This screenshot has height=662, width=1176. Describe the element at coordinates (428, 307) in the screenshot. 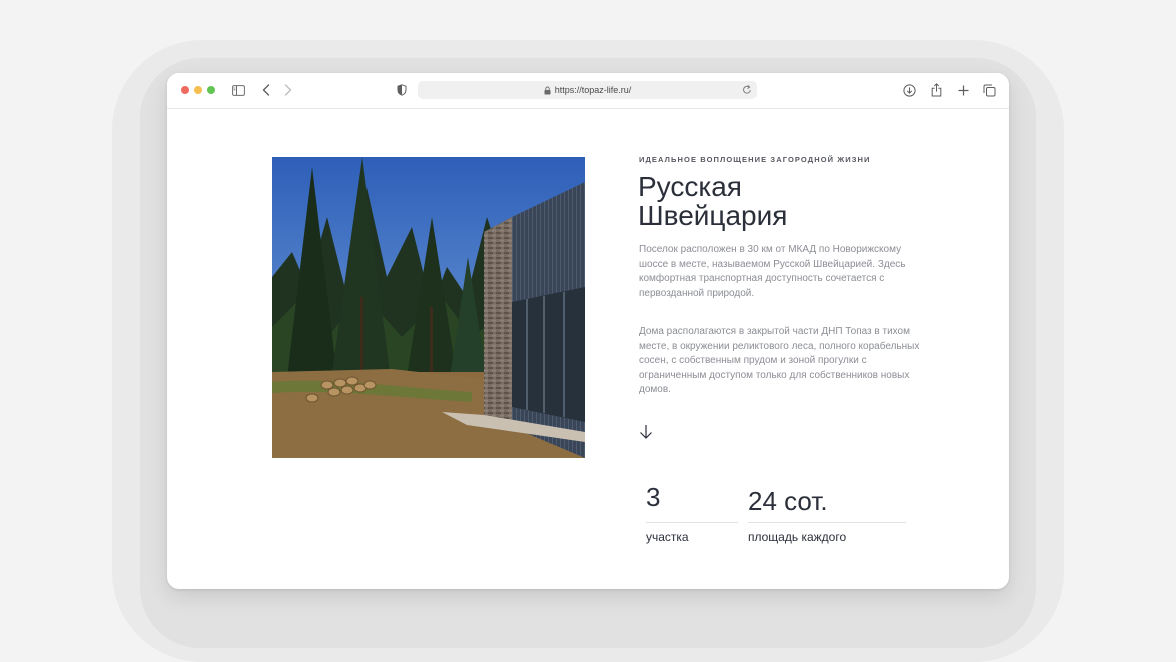

I see `house-photo` at that location.